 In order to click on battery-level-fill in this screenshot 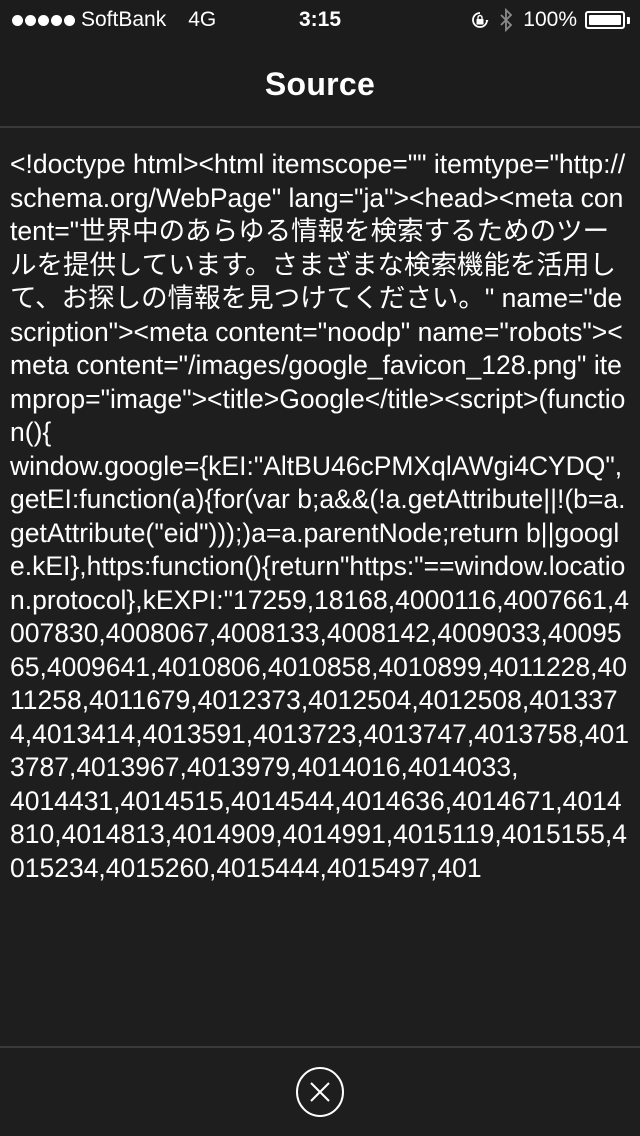, I will do `click(605, 20)`.